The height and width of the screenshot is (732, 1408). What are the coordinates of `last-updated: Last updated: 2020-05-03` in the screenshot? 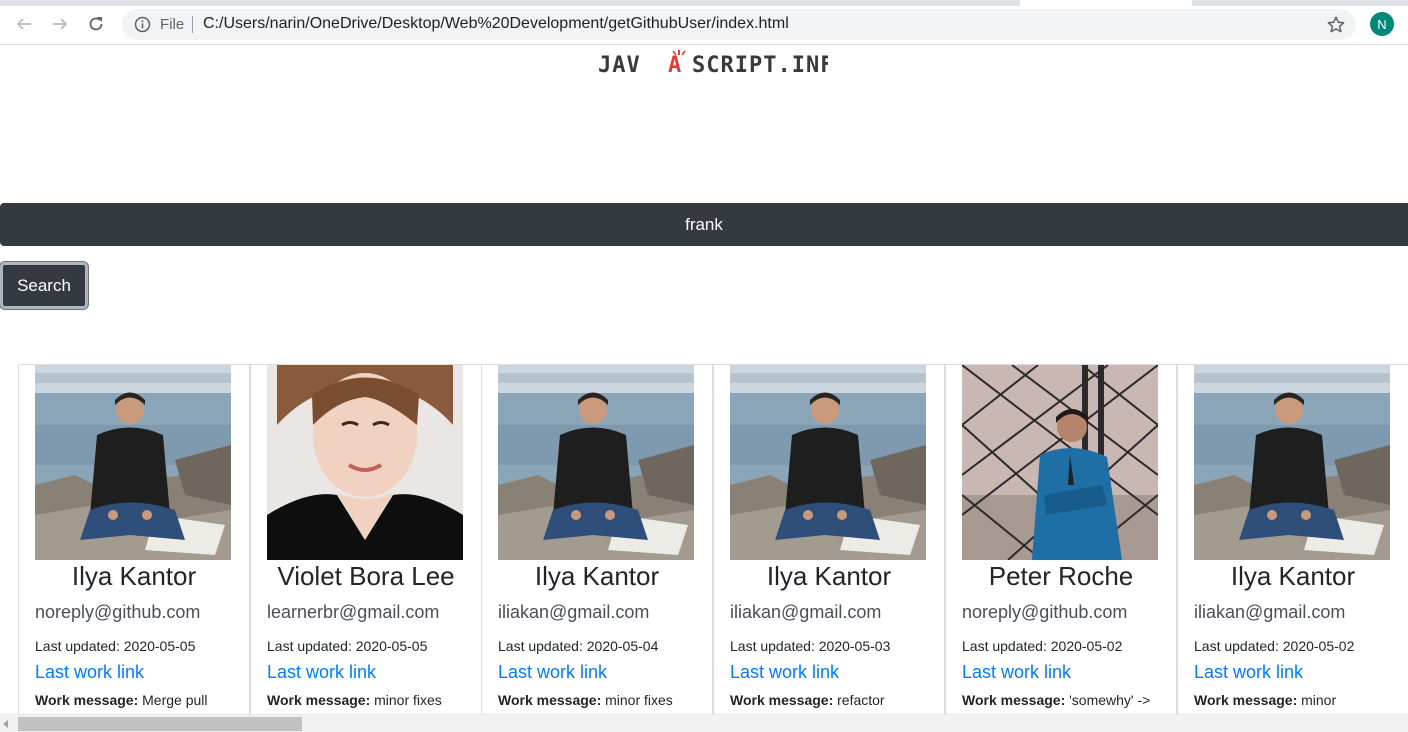 It's located at (810, 646).